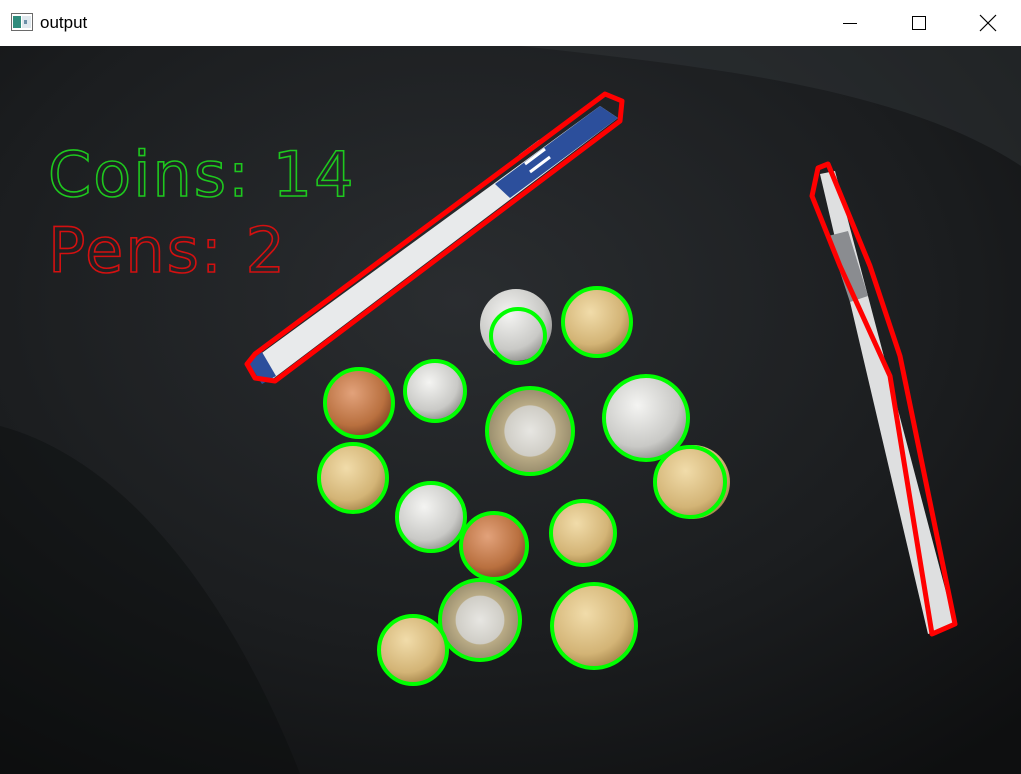 Image resolution: width=1021 pixels, height=774 pixels. Describe the element at coordinates (22, 22) in the screenshot. I see `opencv-window-icon` at that location.